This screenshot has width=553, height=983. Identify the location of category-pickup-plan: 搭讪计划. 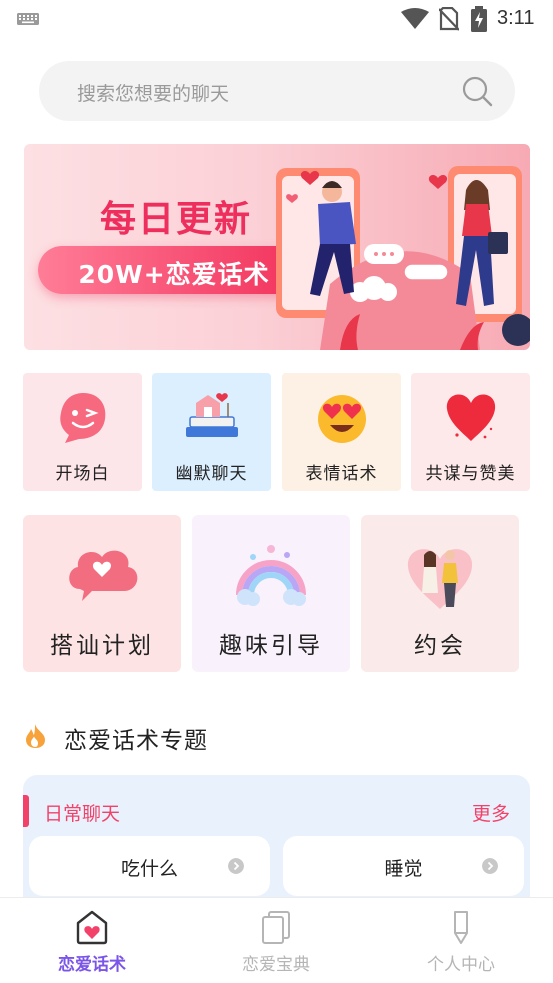
(102, 593).